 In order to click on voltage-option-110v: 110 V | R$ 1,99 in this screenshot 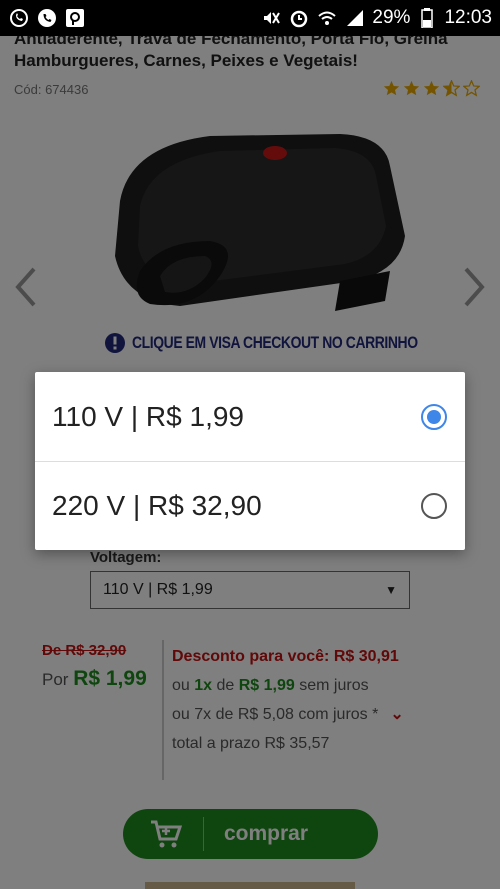, I will do `click(250, 416)`.